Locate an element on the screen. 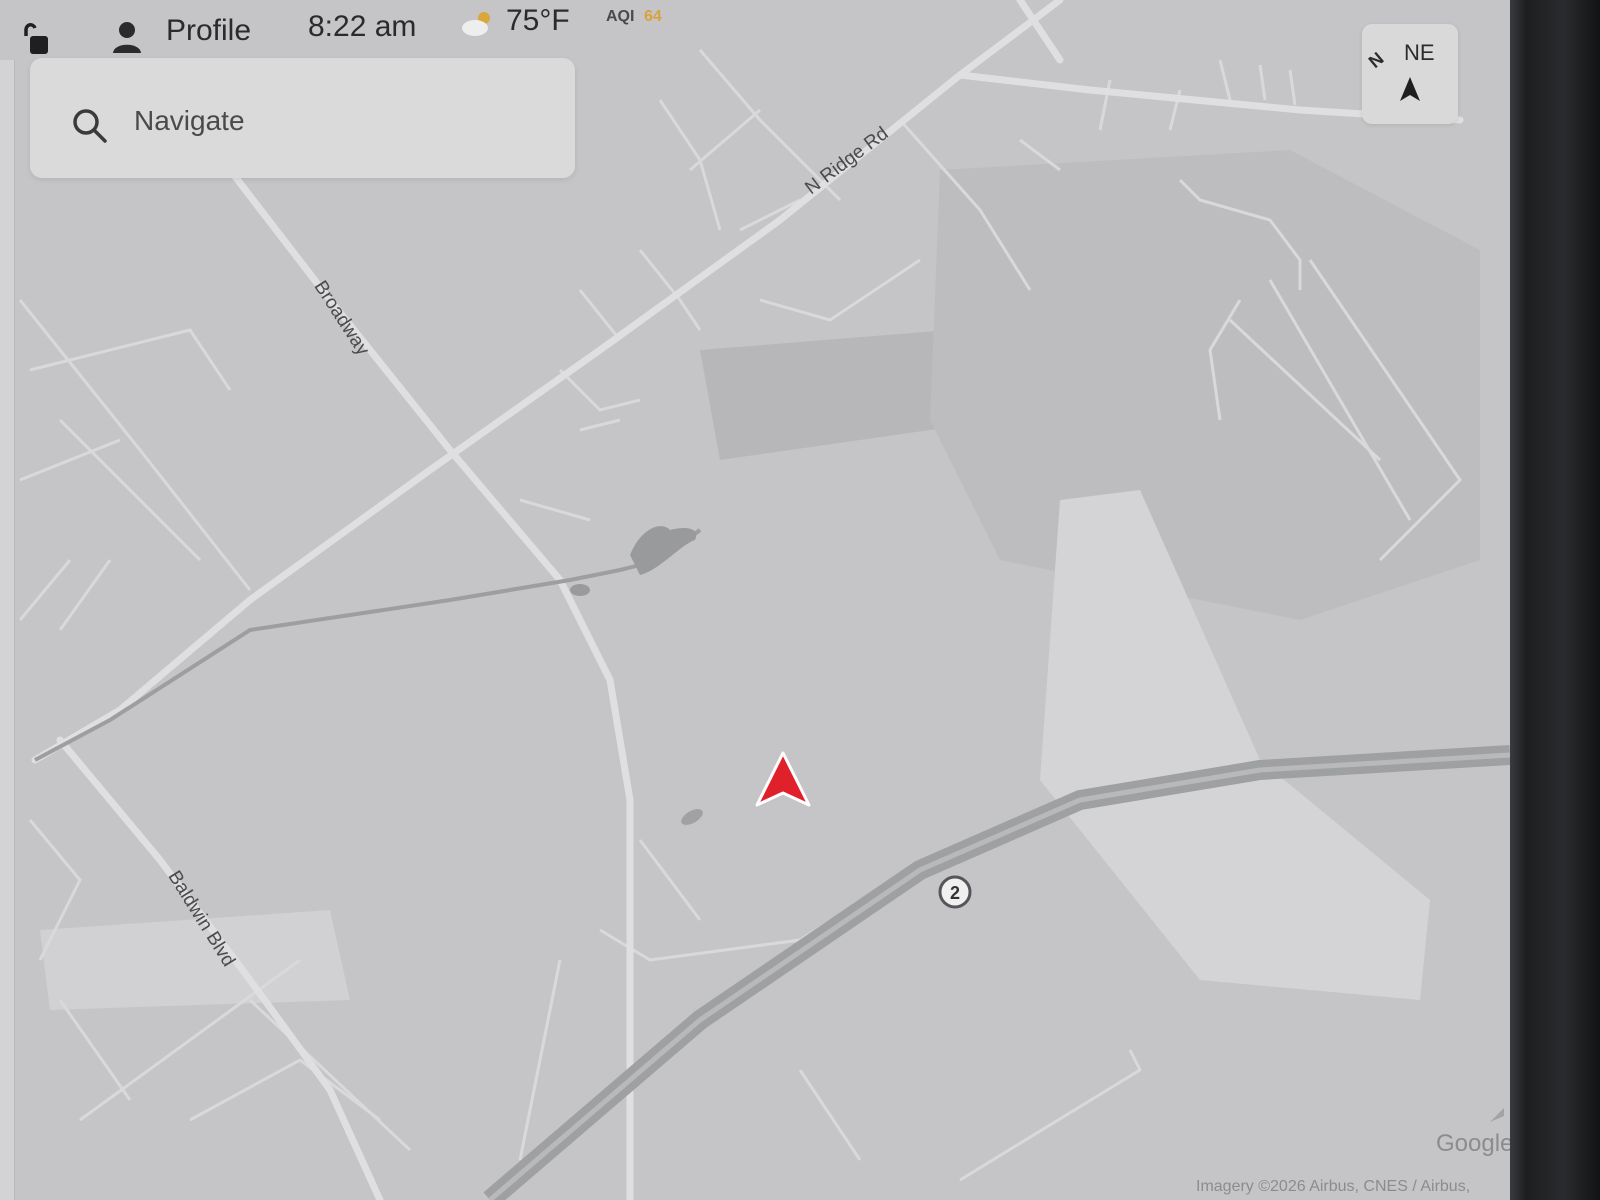 The height and width of the screenshot is (1200, 1600). heading-arrow-icon is located at coordinates (1410, 89).